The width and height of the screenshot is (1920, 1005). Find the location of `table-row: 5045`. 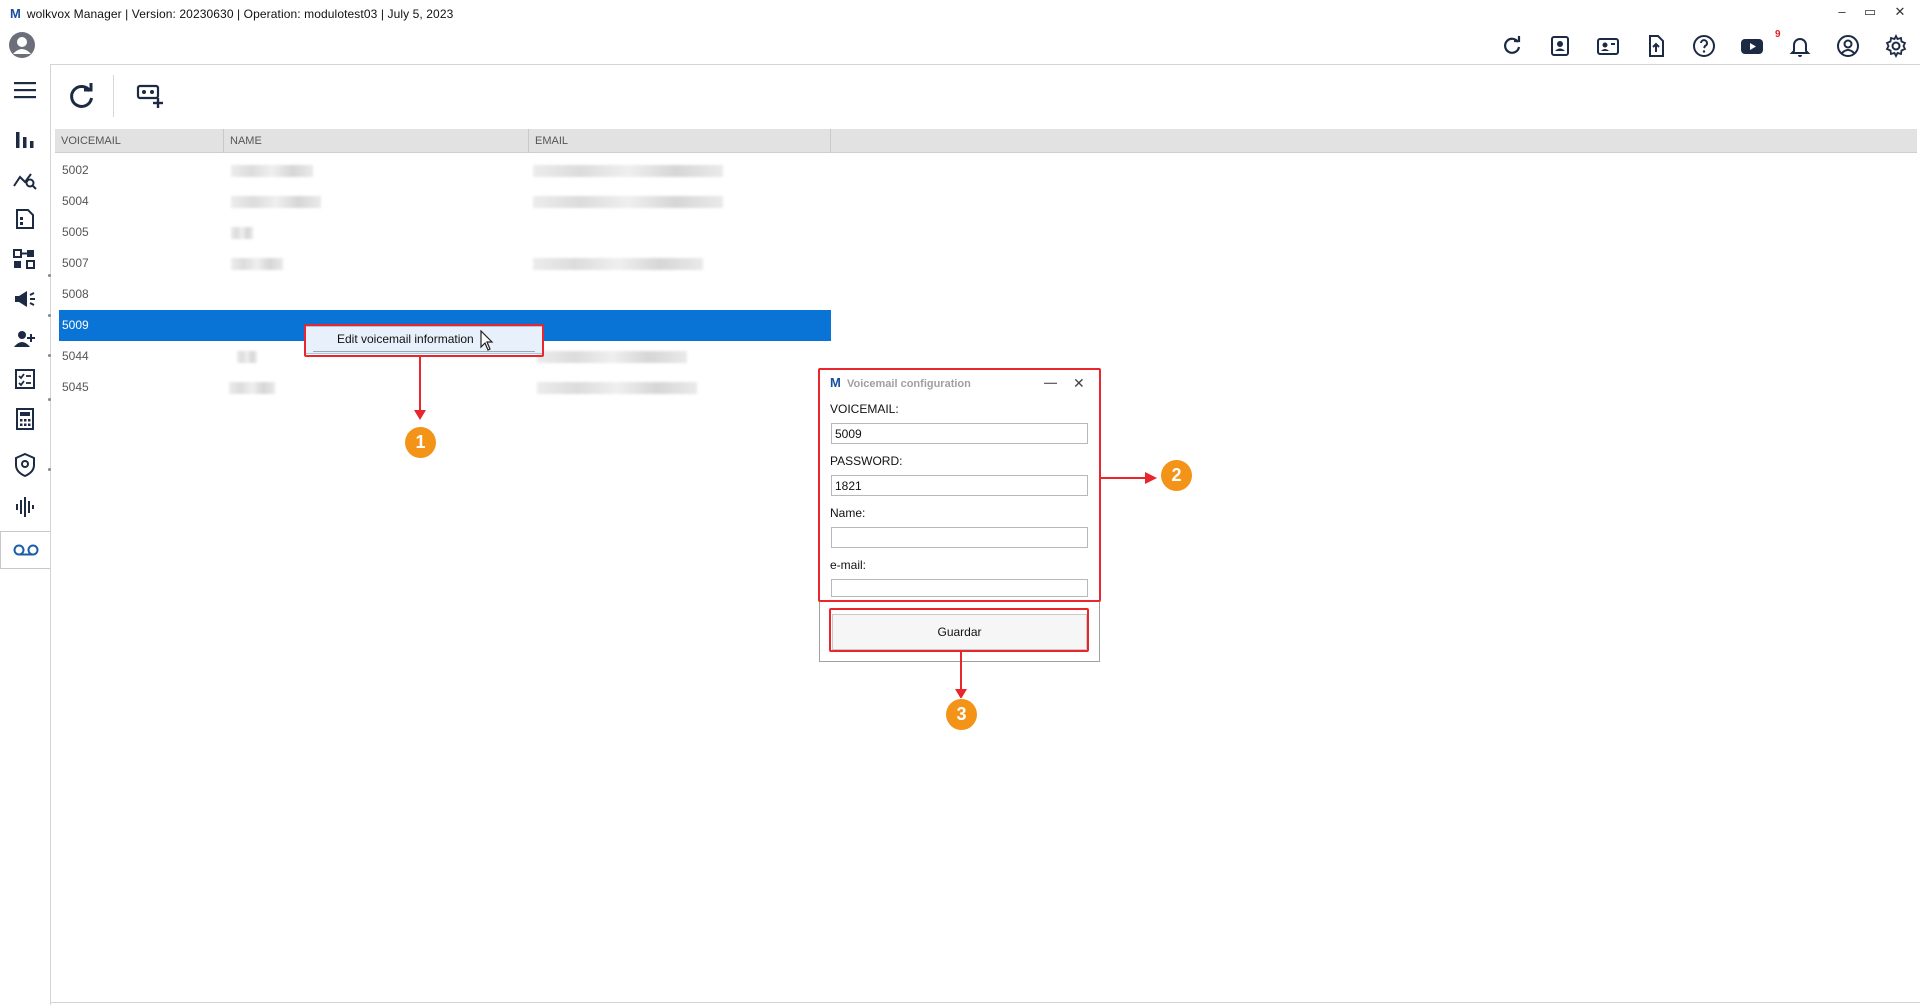

table-row: 5045 is located at coordinates (445, 387).